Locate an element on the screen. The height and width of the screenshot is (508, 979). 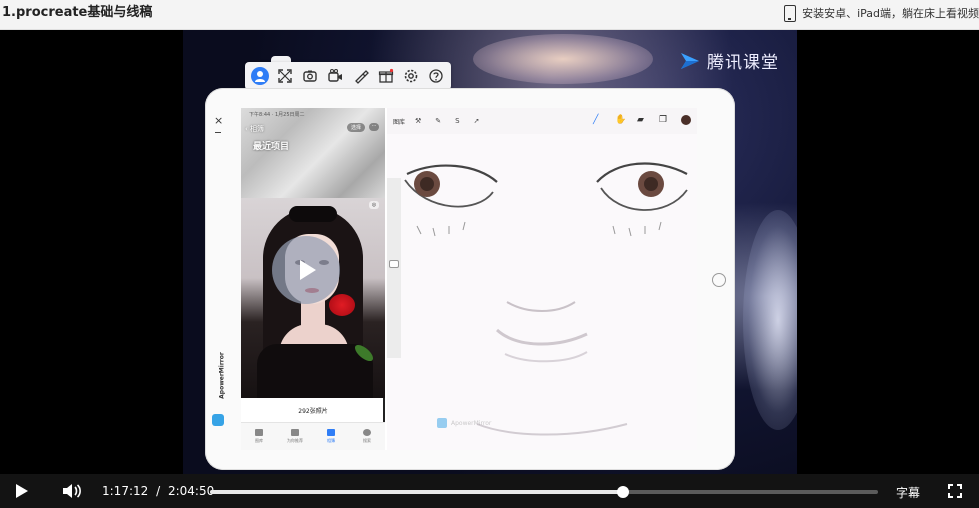
tab-label: 相簿 is located at coordinates (331, 440).